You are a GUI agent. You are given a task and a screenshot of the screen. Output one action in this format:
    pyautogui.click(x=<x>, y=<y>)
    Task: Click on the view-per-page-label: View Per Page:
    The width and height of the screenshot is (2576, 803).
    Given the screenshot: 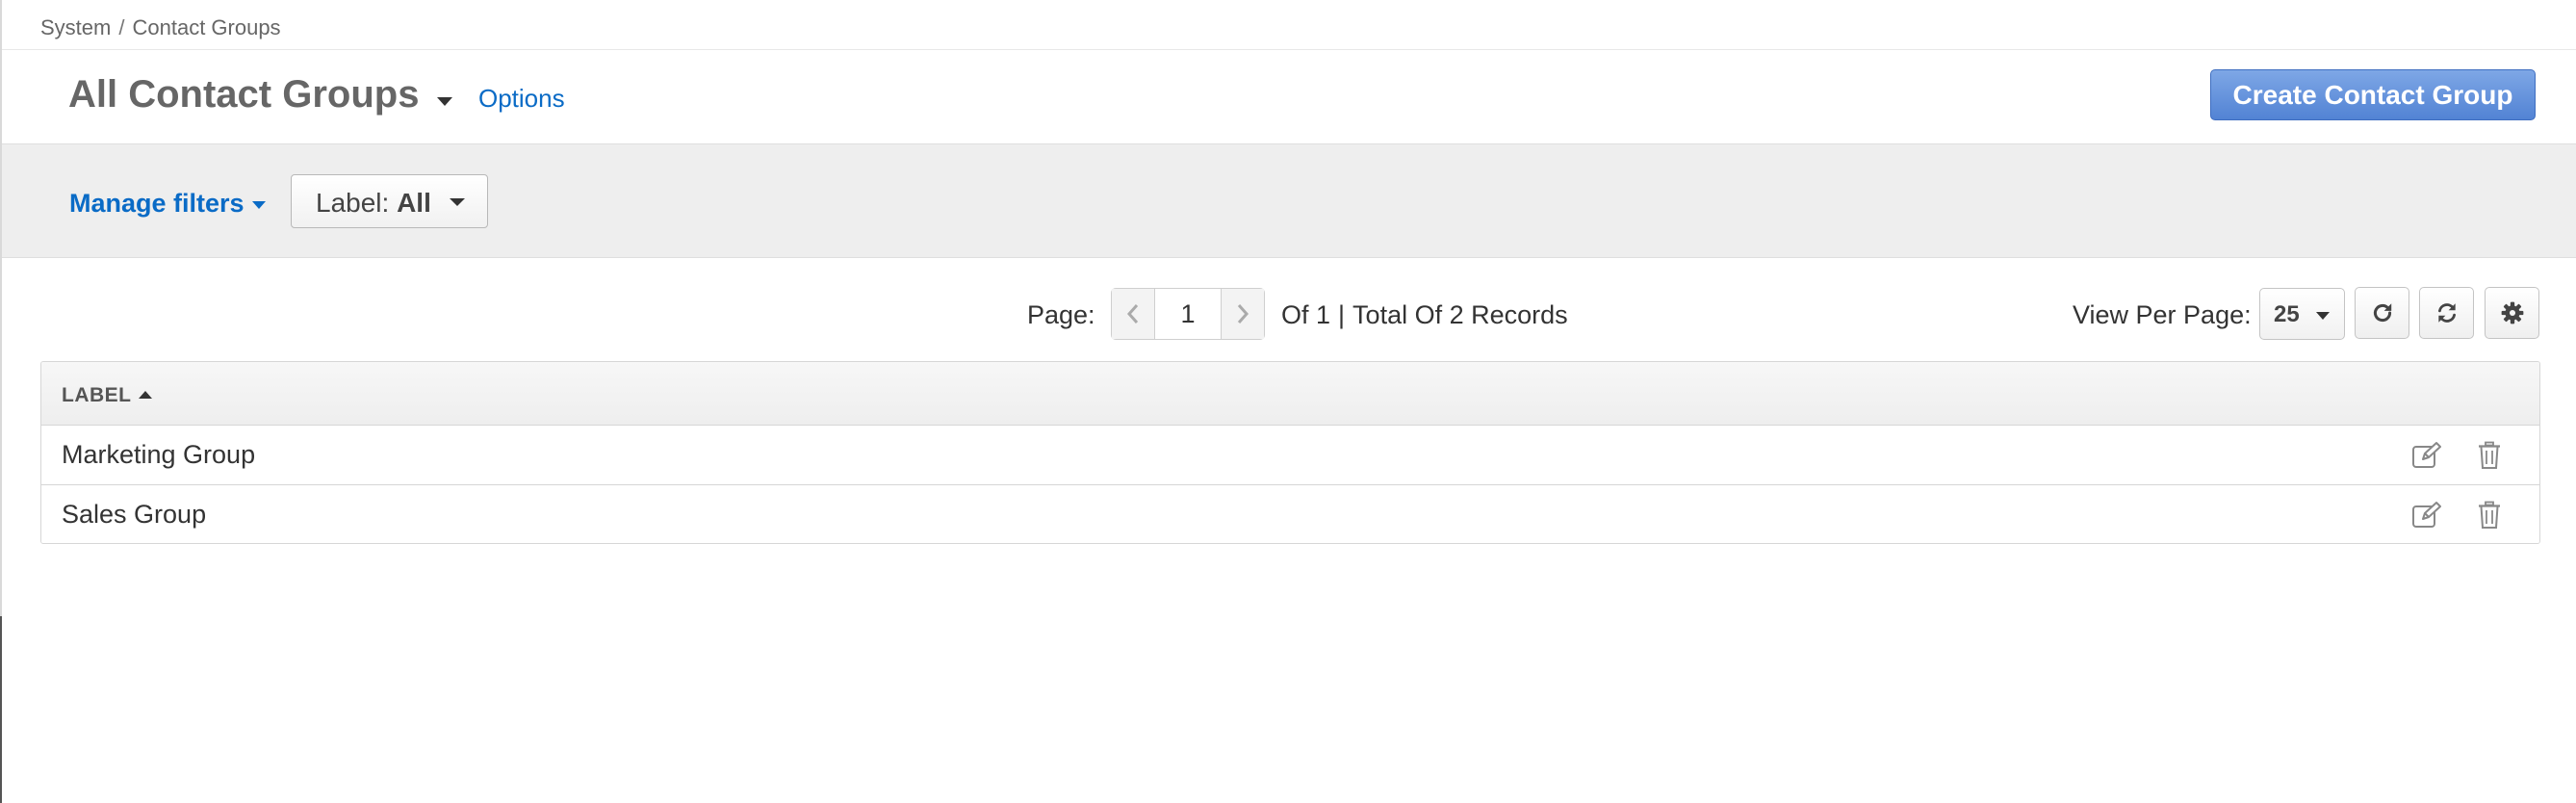 What is the action you would take?
    pyautogui.click(x=2163, y=314)
    